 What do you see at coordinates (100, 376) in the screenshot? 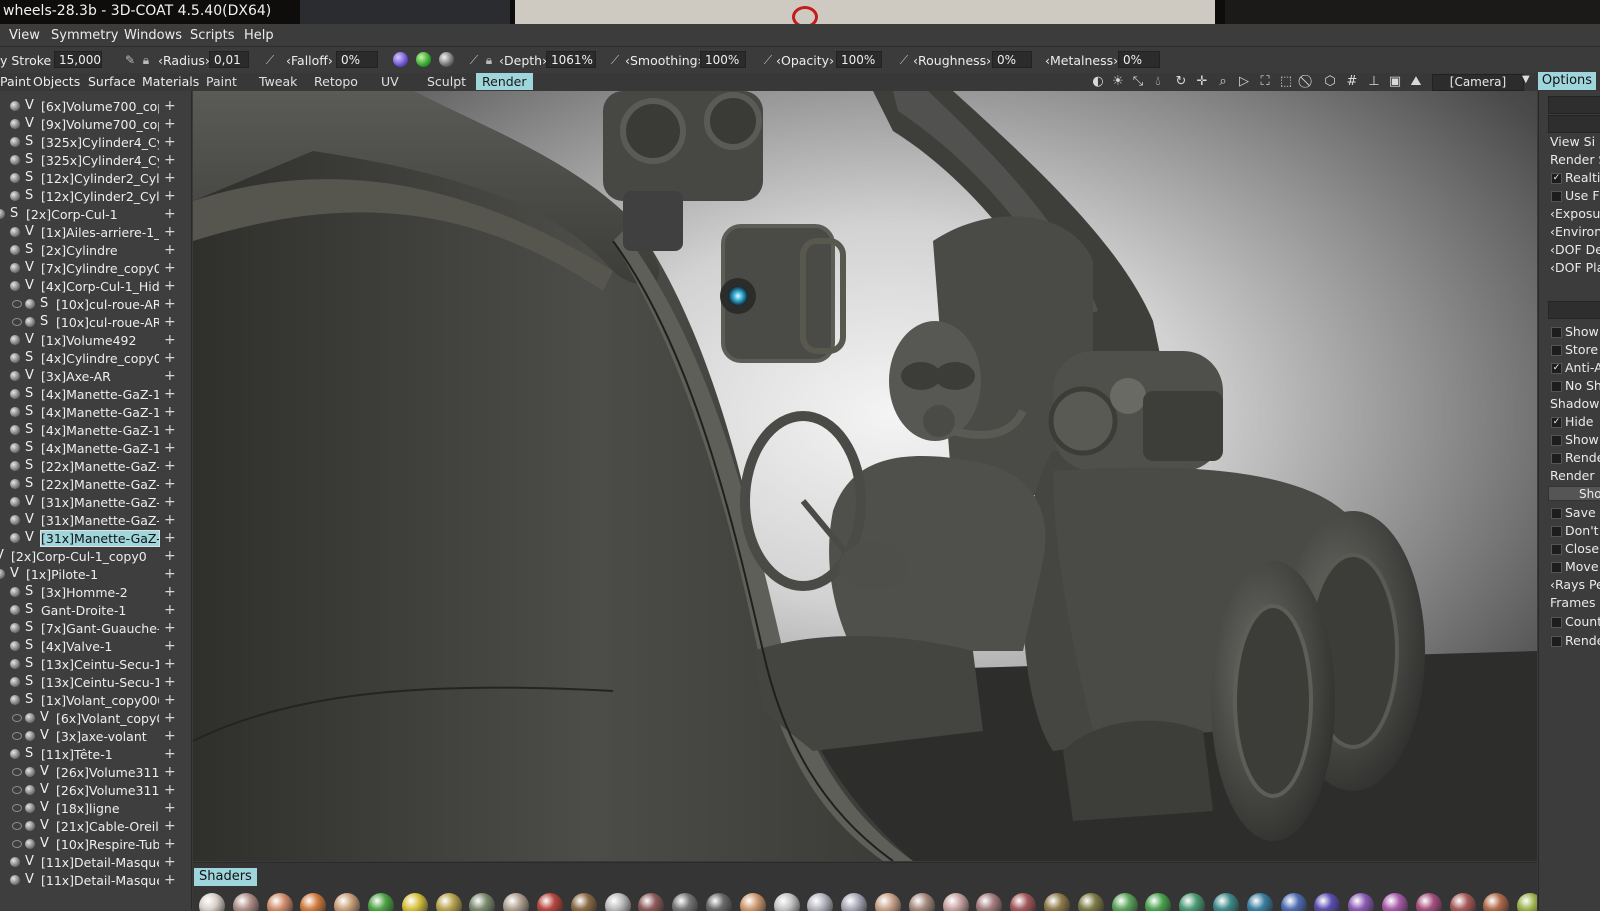
I see `layer-name: [3x]Axe-AR` at bounding box center [100, 376].